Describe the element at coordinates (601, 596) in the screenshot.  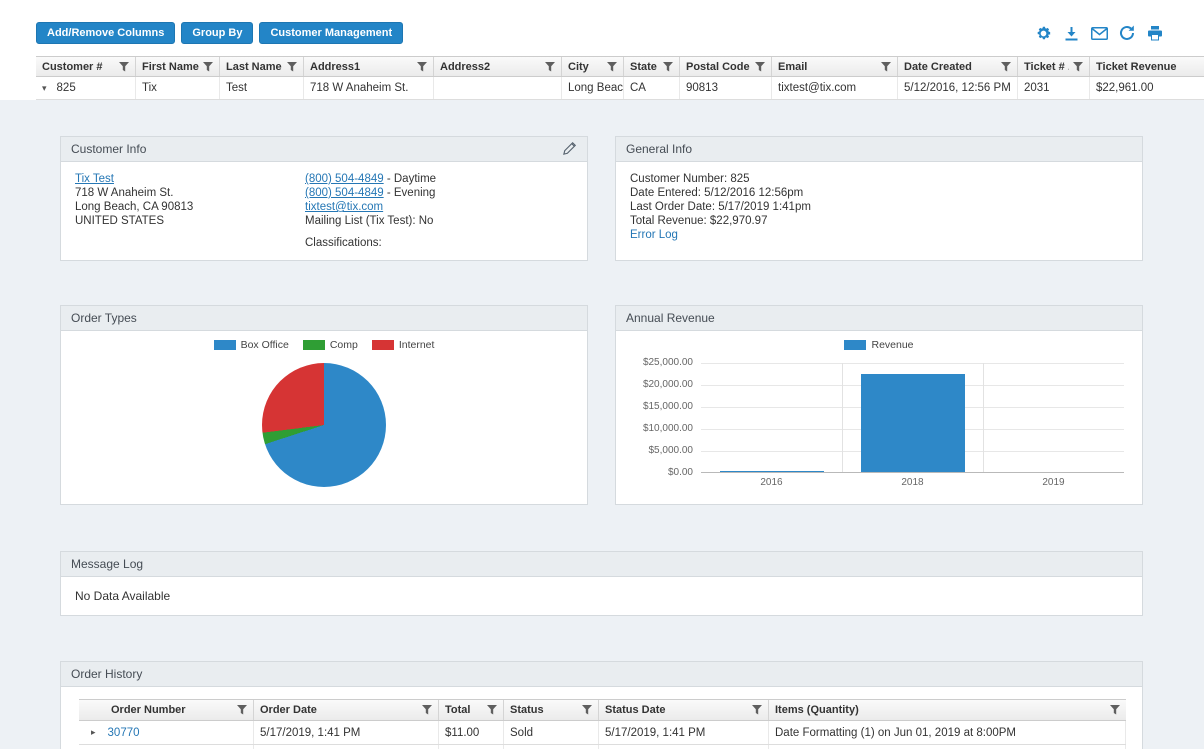
I see `message-log-body: No Data Available` at that location.